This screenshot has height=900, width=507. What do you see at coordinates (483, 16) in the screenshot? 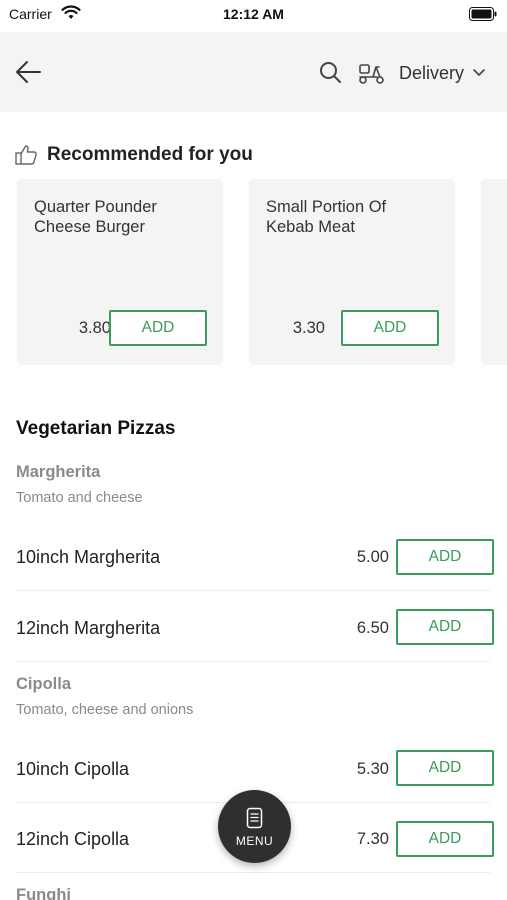
I see `battery-icon` at bounding box center [483, 16].